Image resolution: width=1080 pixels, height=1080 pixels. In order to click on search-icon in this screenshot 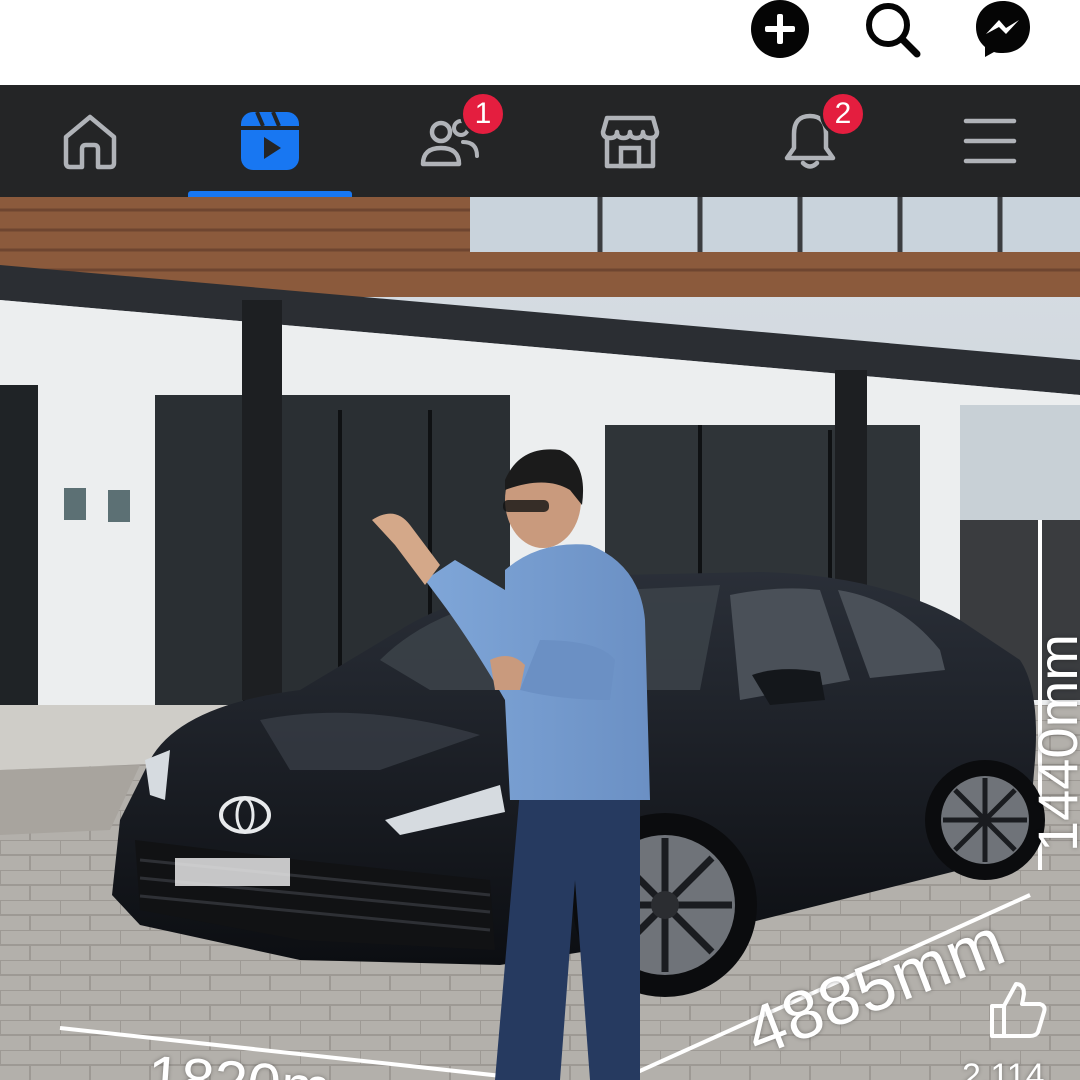, I will do `click(893, 30)`.